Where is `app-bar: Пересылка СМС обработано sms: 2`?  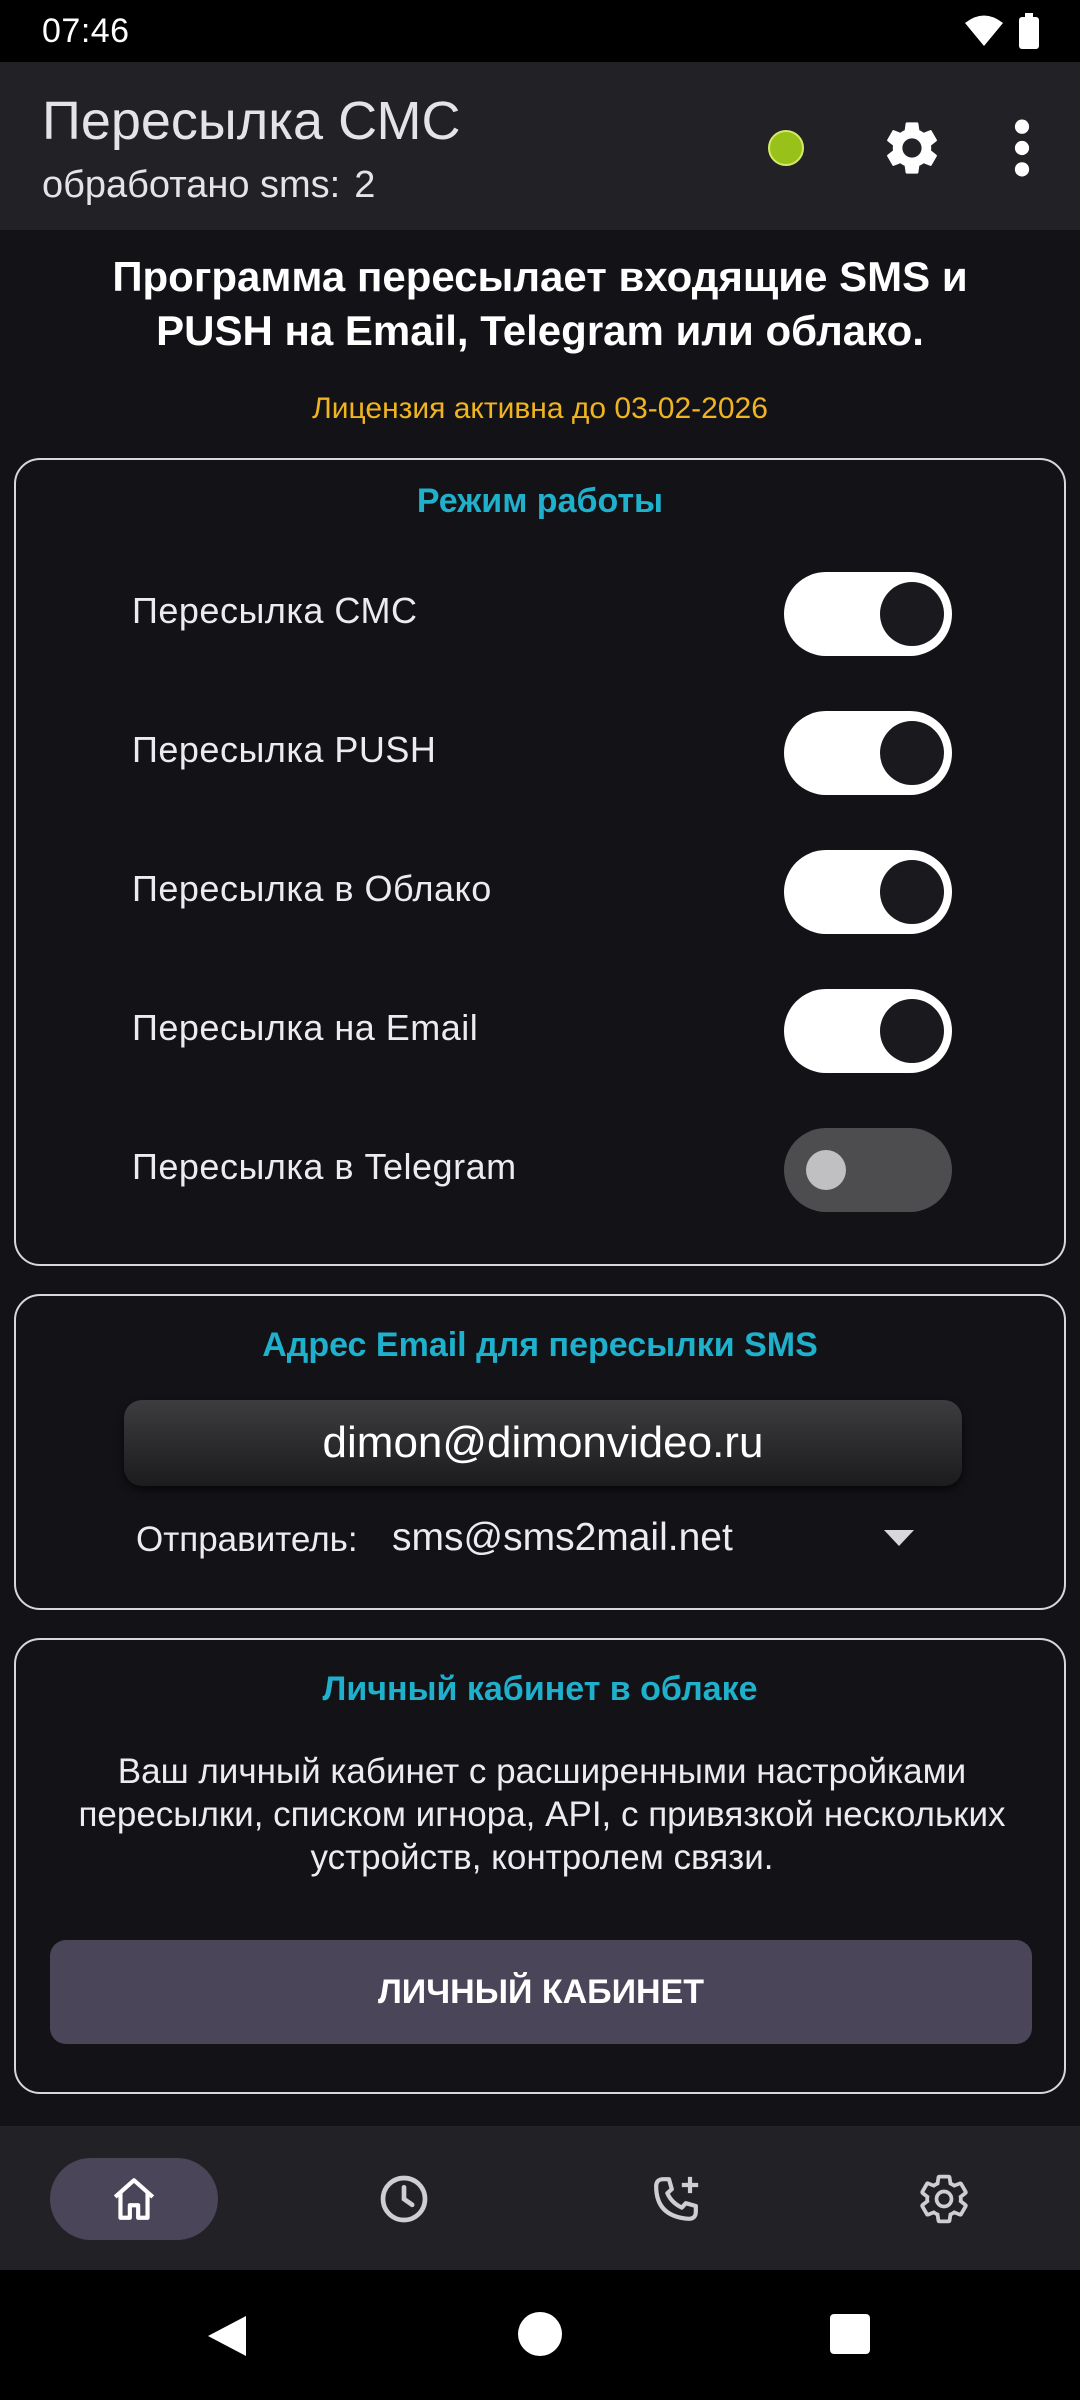
app-bar: Пересылка СМС обработано sms: 2 is located at coordinates (540, 146).